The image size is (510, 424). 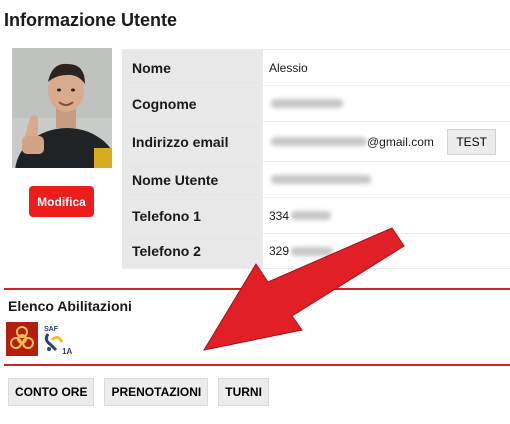 I want to click on row-value-username, so click(x=387, y=179).